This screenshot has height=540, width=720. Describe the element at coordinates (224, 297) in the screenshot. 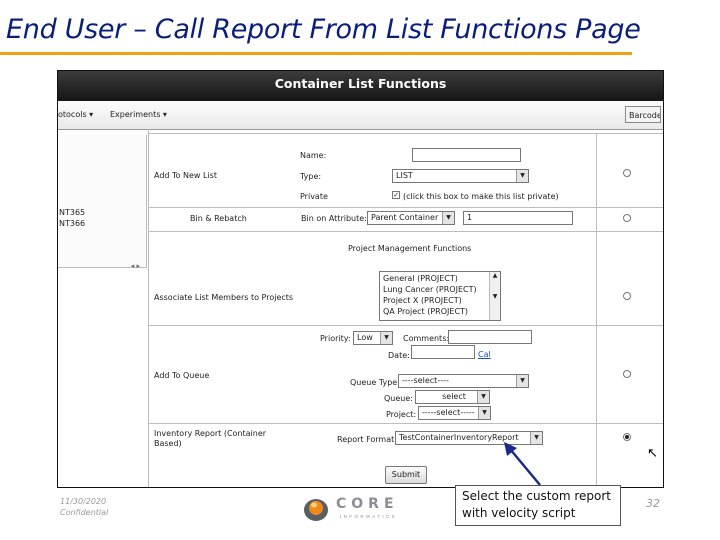

I see `associate-projects-label: Associate List Members to Projects` at that location.